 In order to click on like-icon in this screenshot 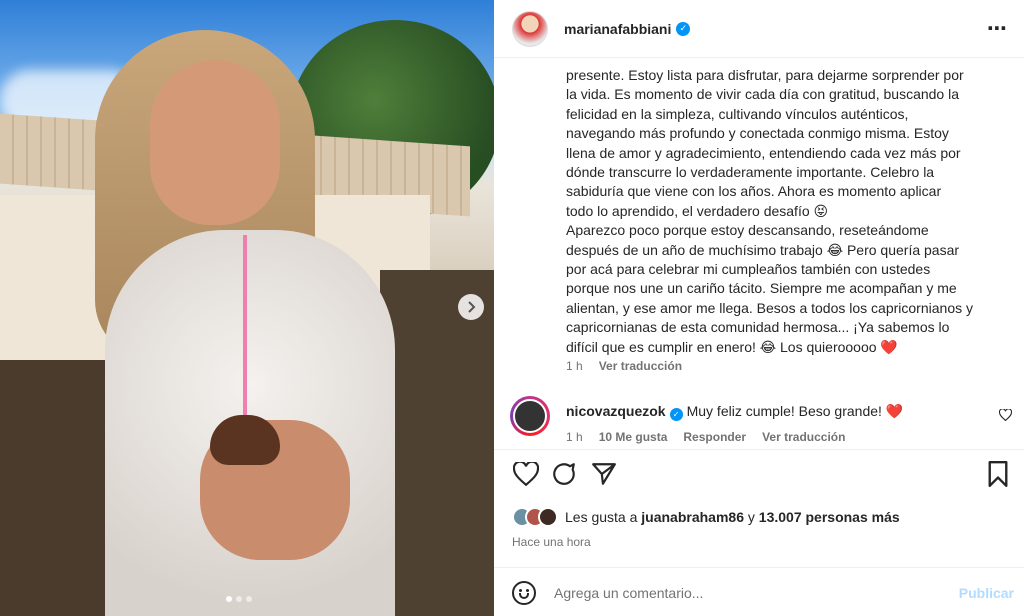, I will do `click(526, 474)`.